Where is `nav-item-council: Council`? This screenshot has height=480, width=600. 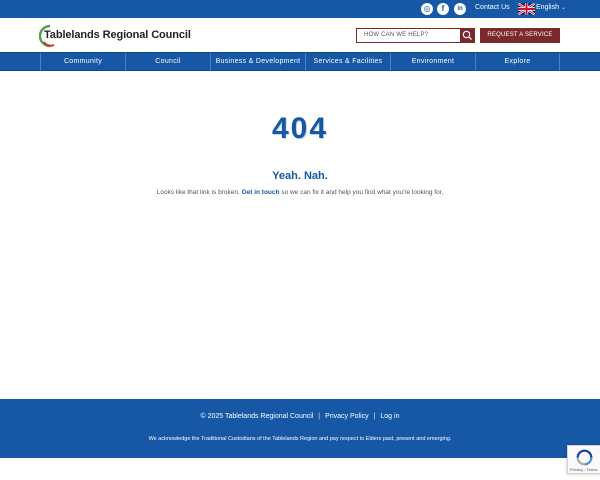 nav-item-council: Council is located at coordinates (167, 62).